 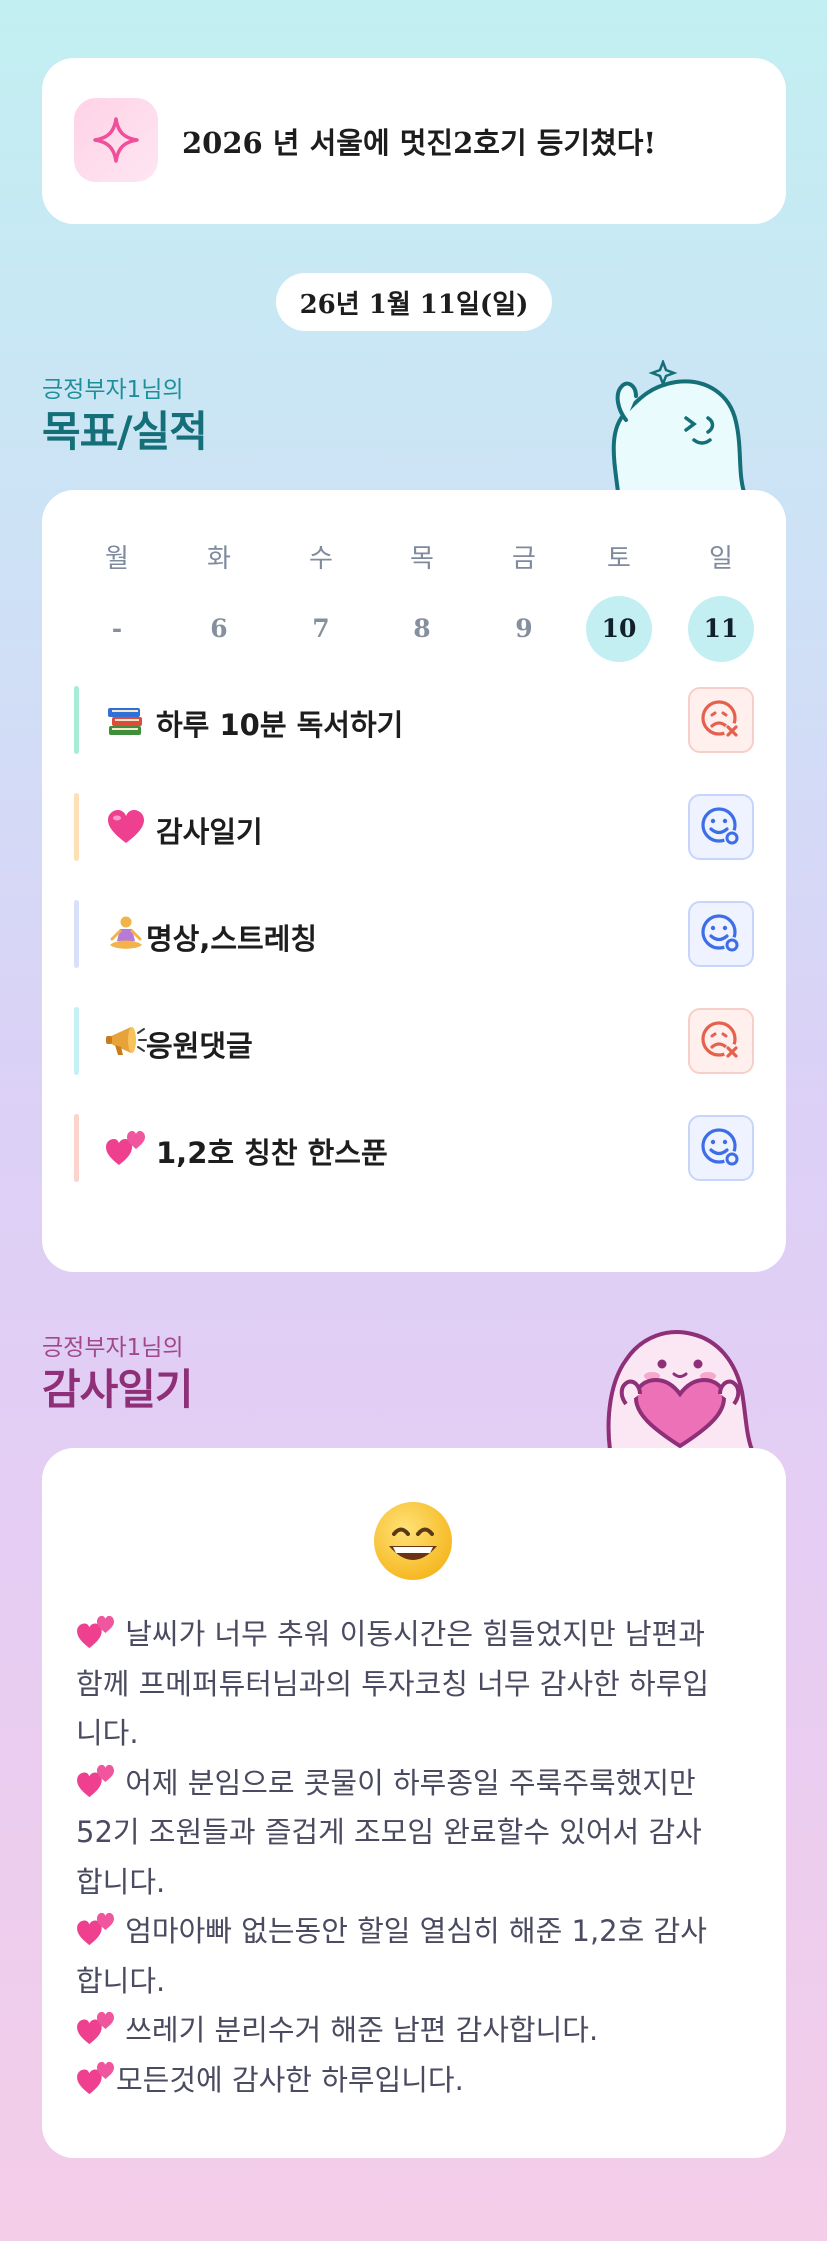 I want to click on day-num-wed: 7, so click(x=321, y=629).